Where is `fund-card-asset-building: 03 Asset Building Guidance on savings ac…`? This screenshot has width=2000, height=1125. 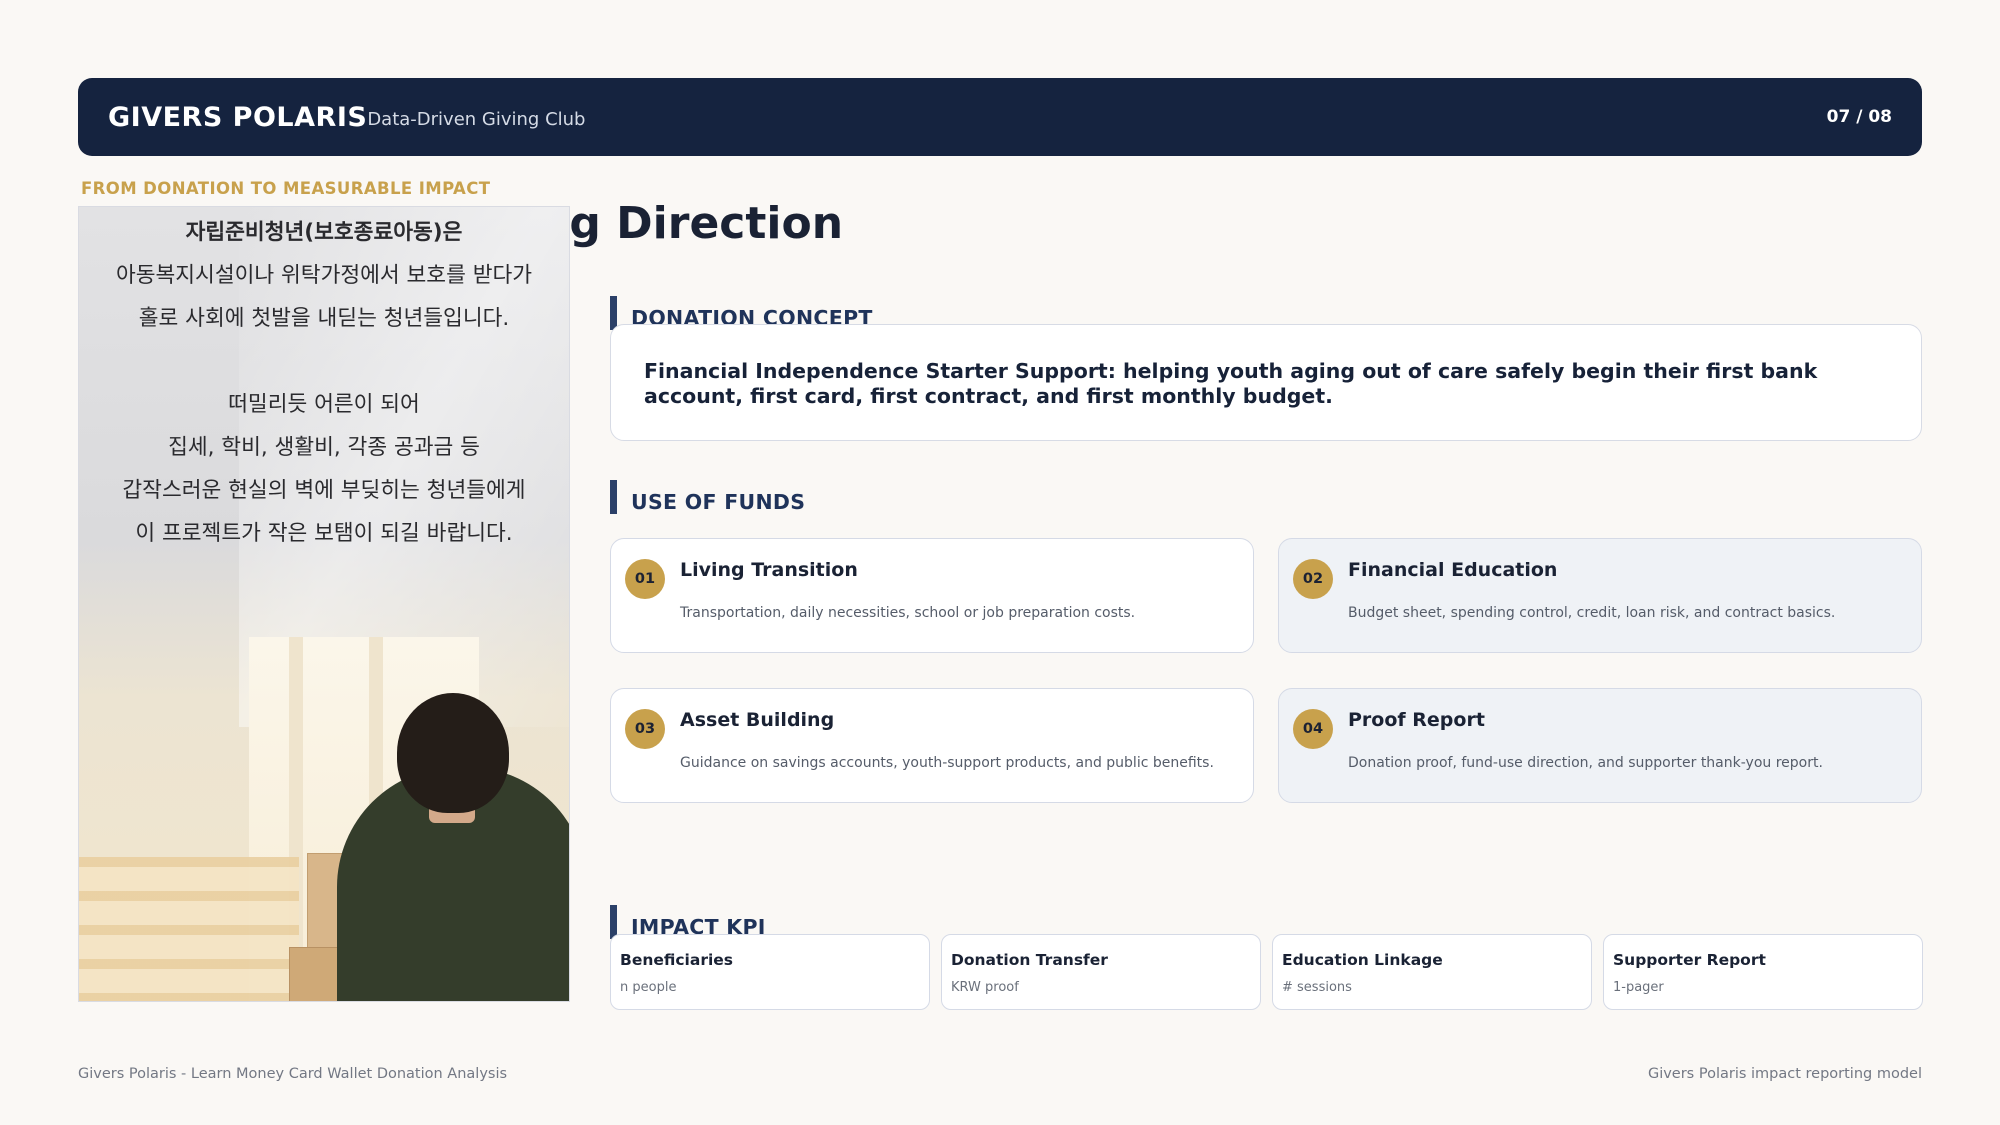 fund-card-asset-building: 03 Asset Building Guidance on savings ac… is located at coordinates (932, 745).